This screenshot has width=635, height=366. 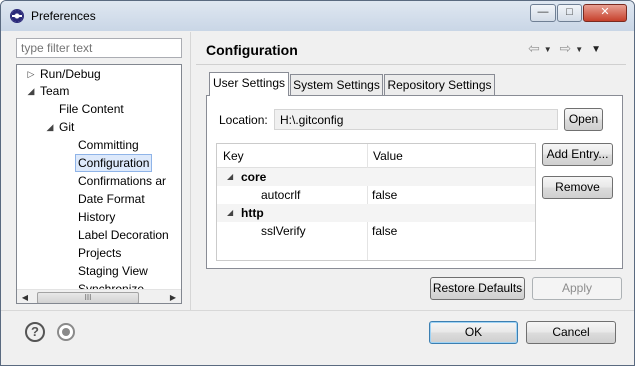 I want to click on record-icon, so click(x=66, y=332).